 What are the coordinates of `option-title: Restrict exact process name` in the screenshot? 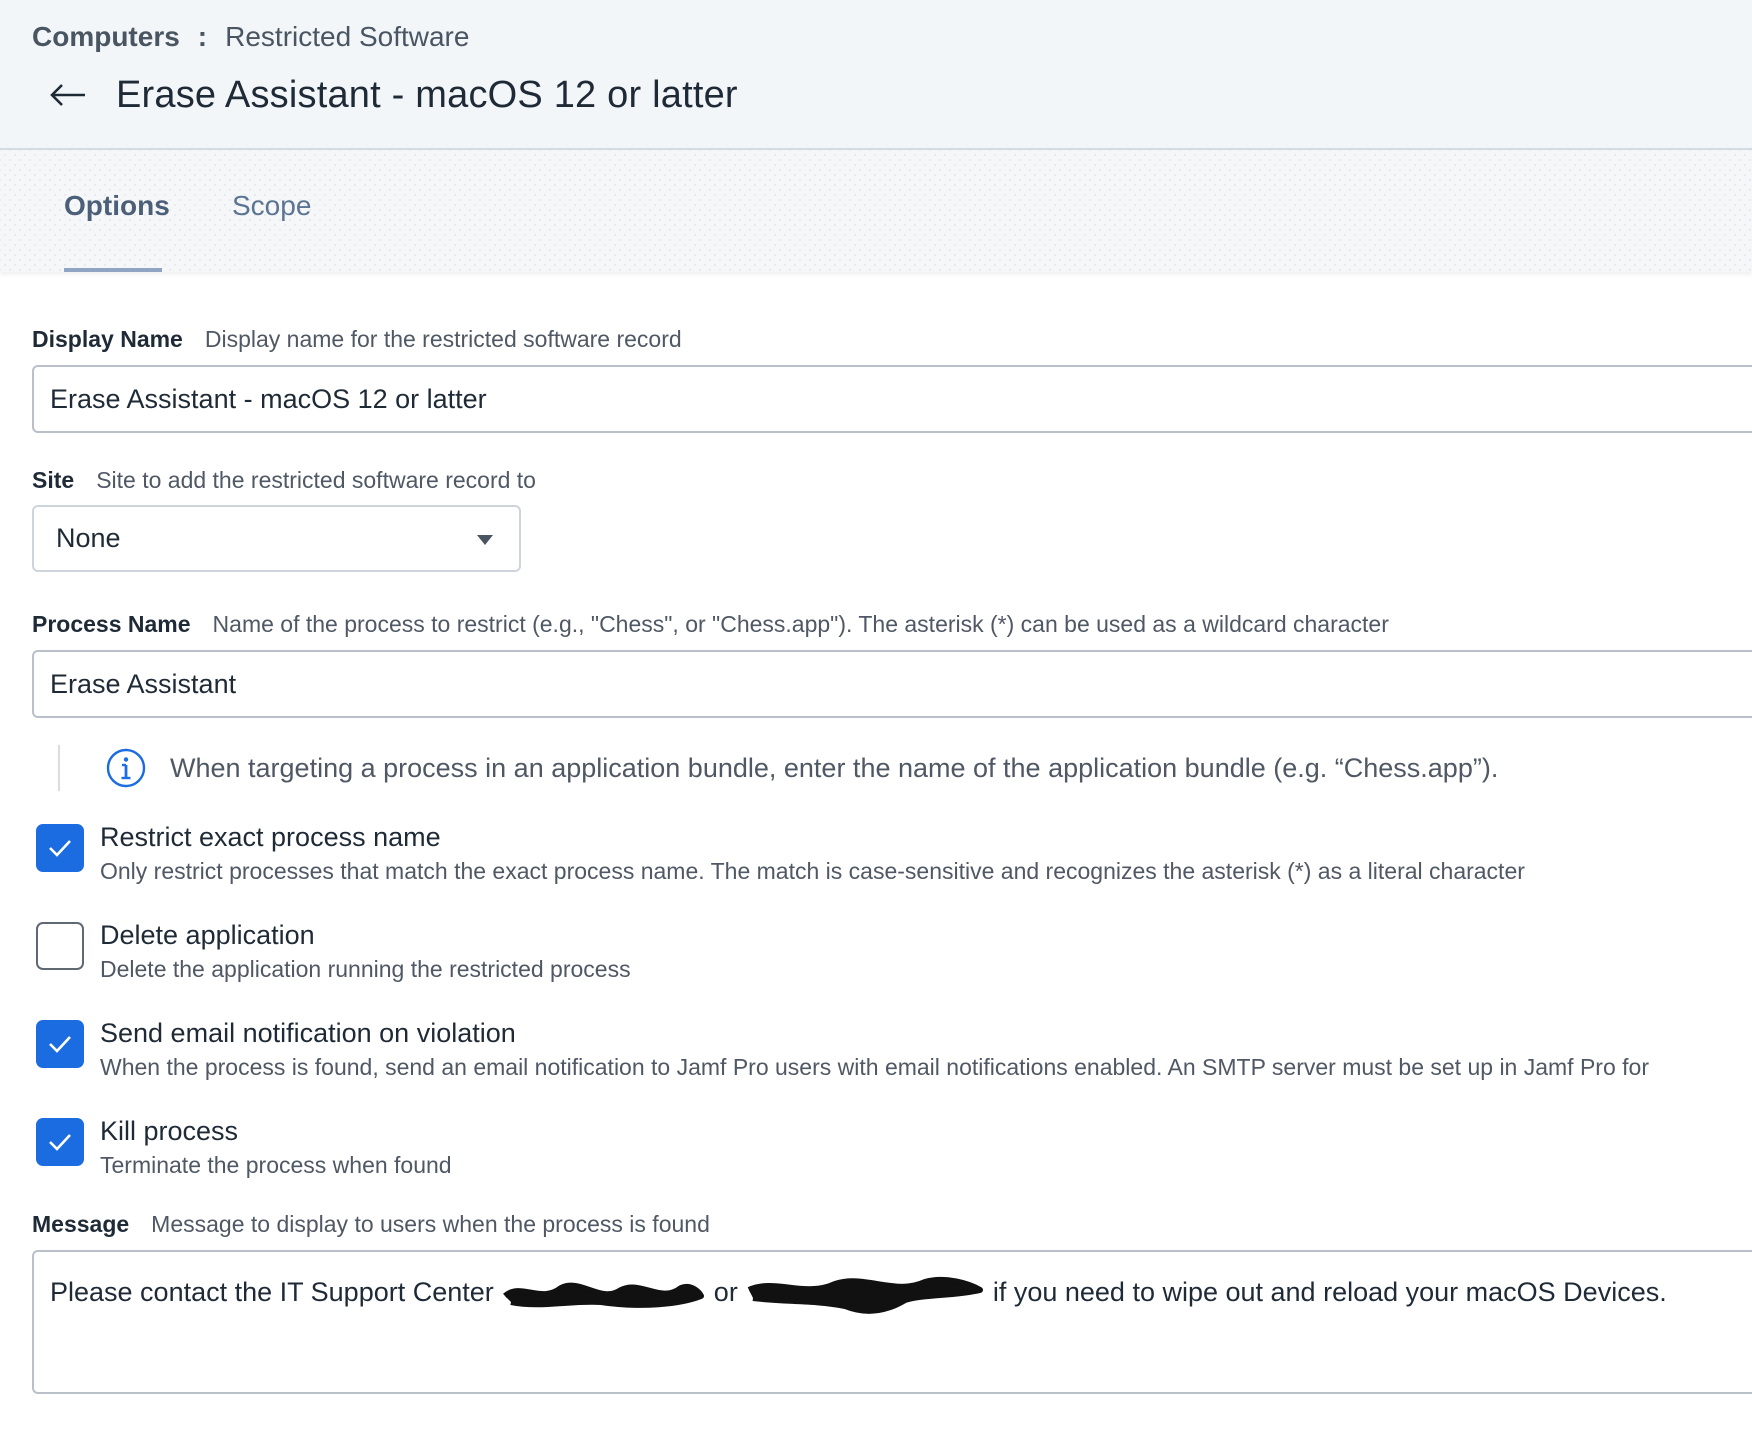 It's located at (270, 837).